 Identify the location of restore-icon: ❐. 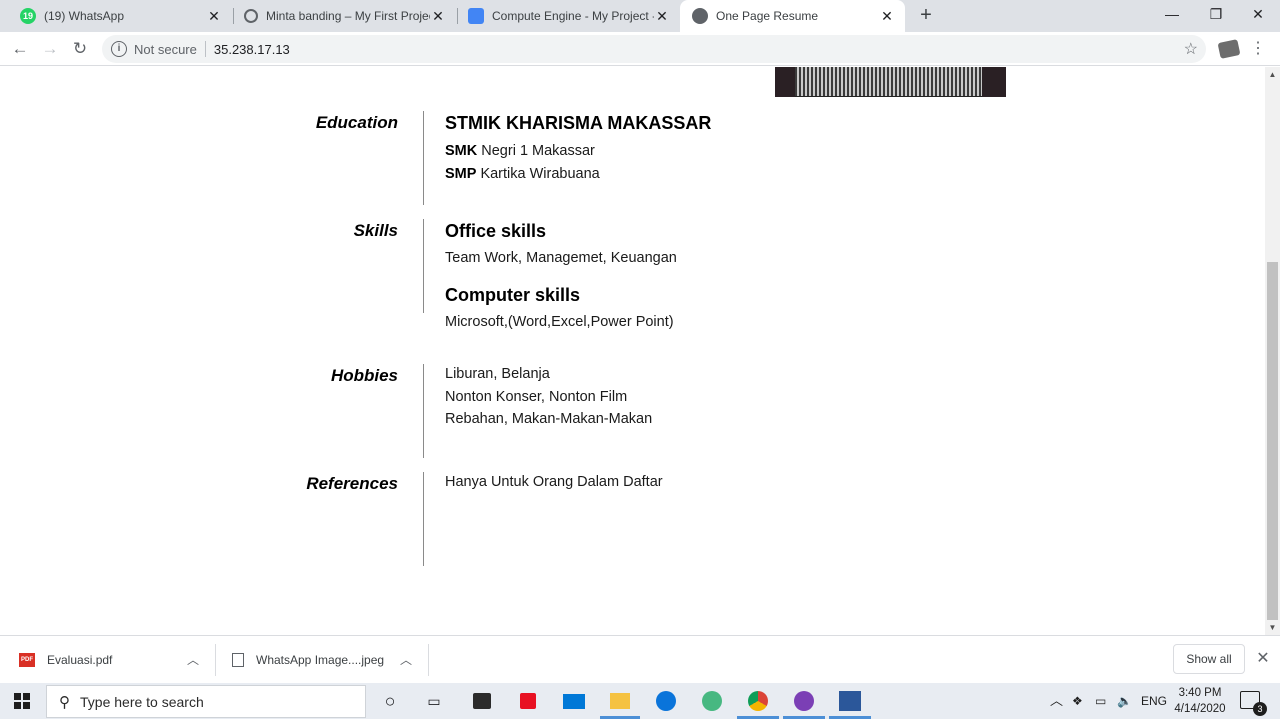
(1216, 15).